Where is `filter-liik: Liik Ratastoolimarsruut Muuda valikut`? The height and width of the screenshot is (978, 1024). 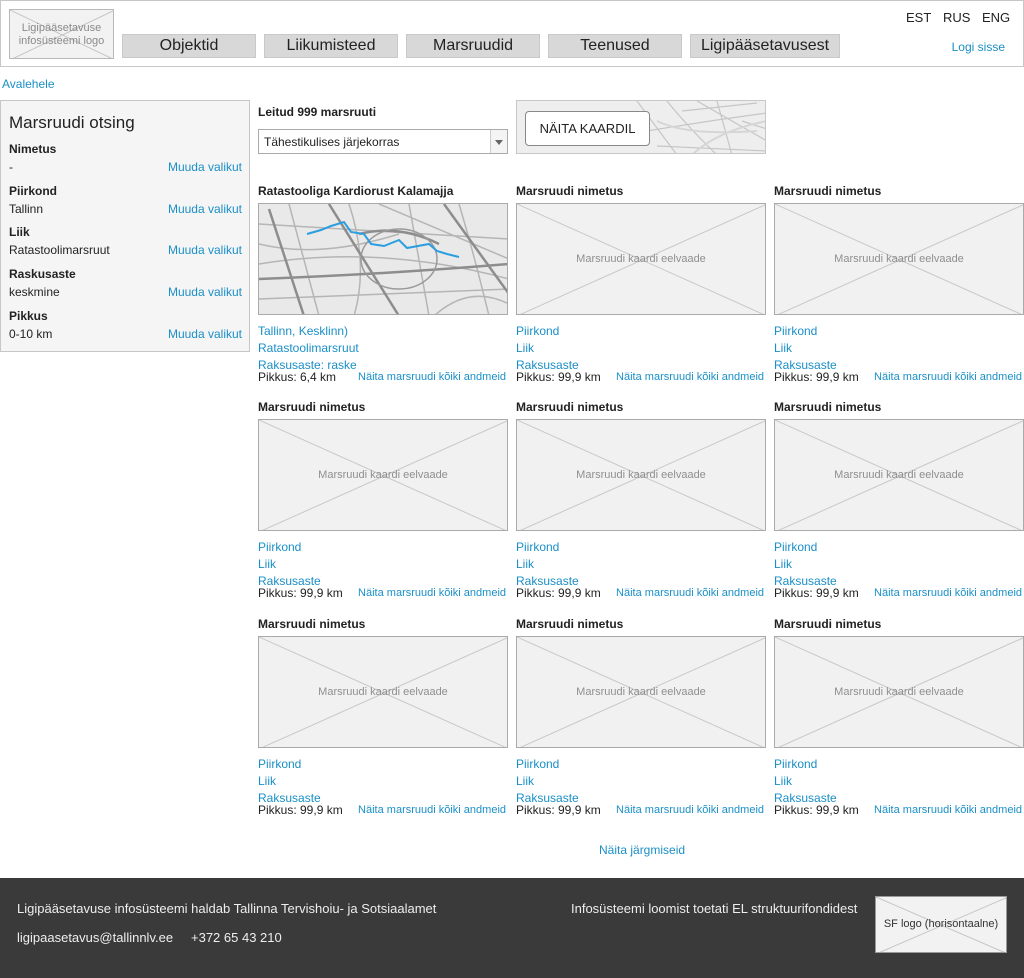
filter-liik: Liik Ratastoolimarsruut Muuda valikut is located at coordinates (125, 244).